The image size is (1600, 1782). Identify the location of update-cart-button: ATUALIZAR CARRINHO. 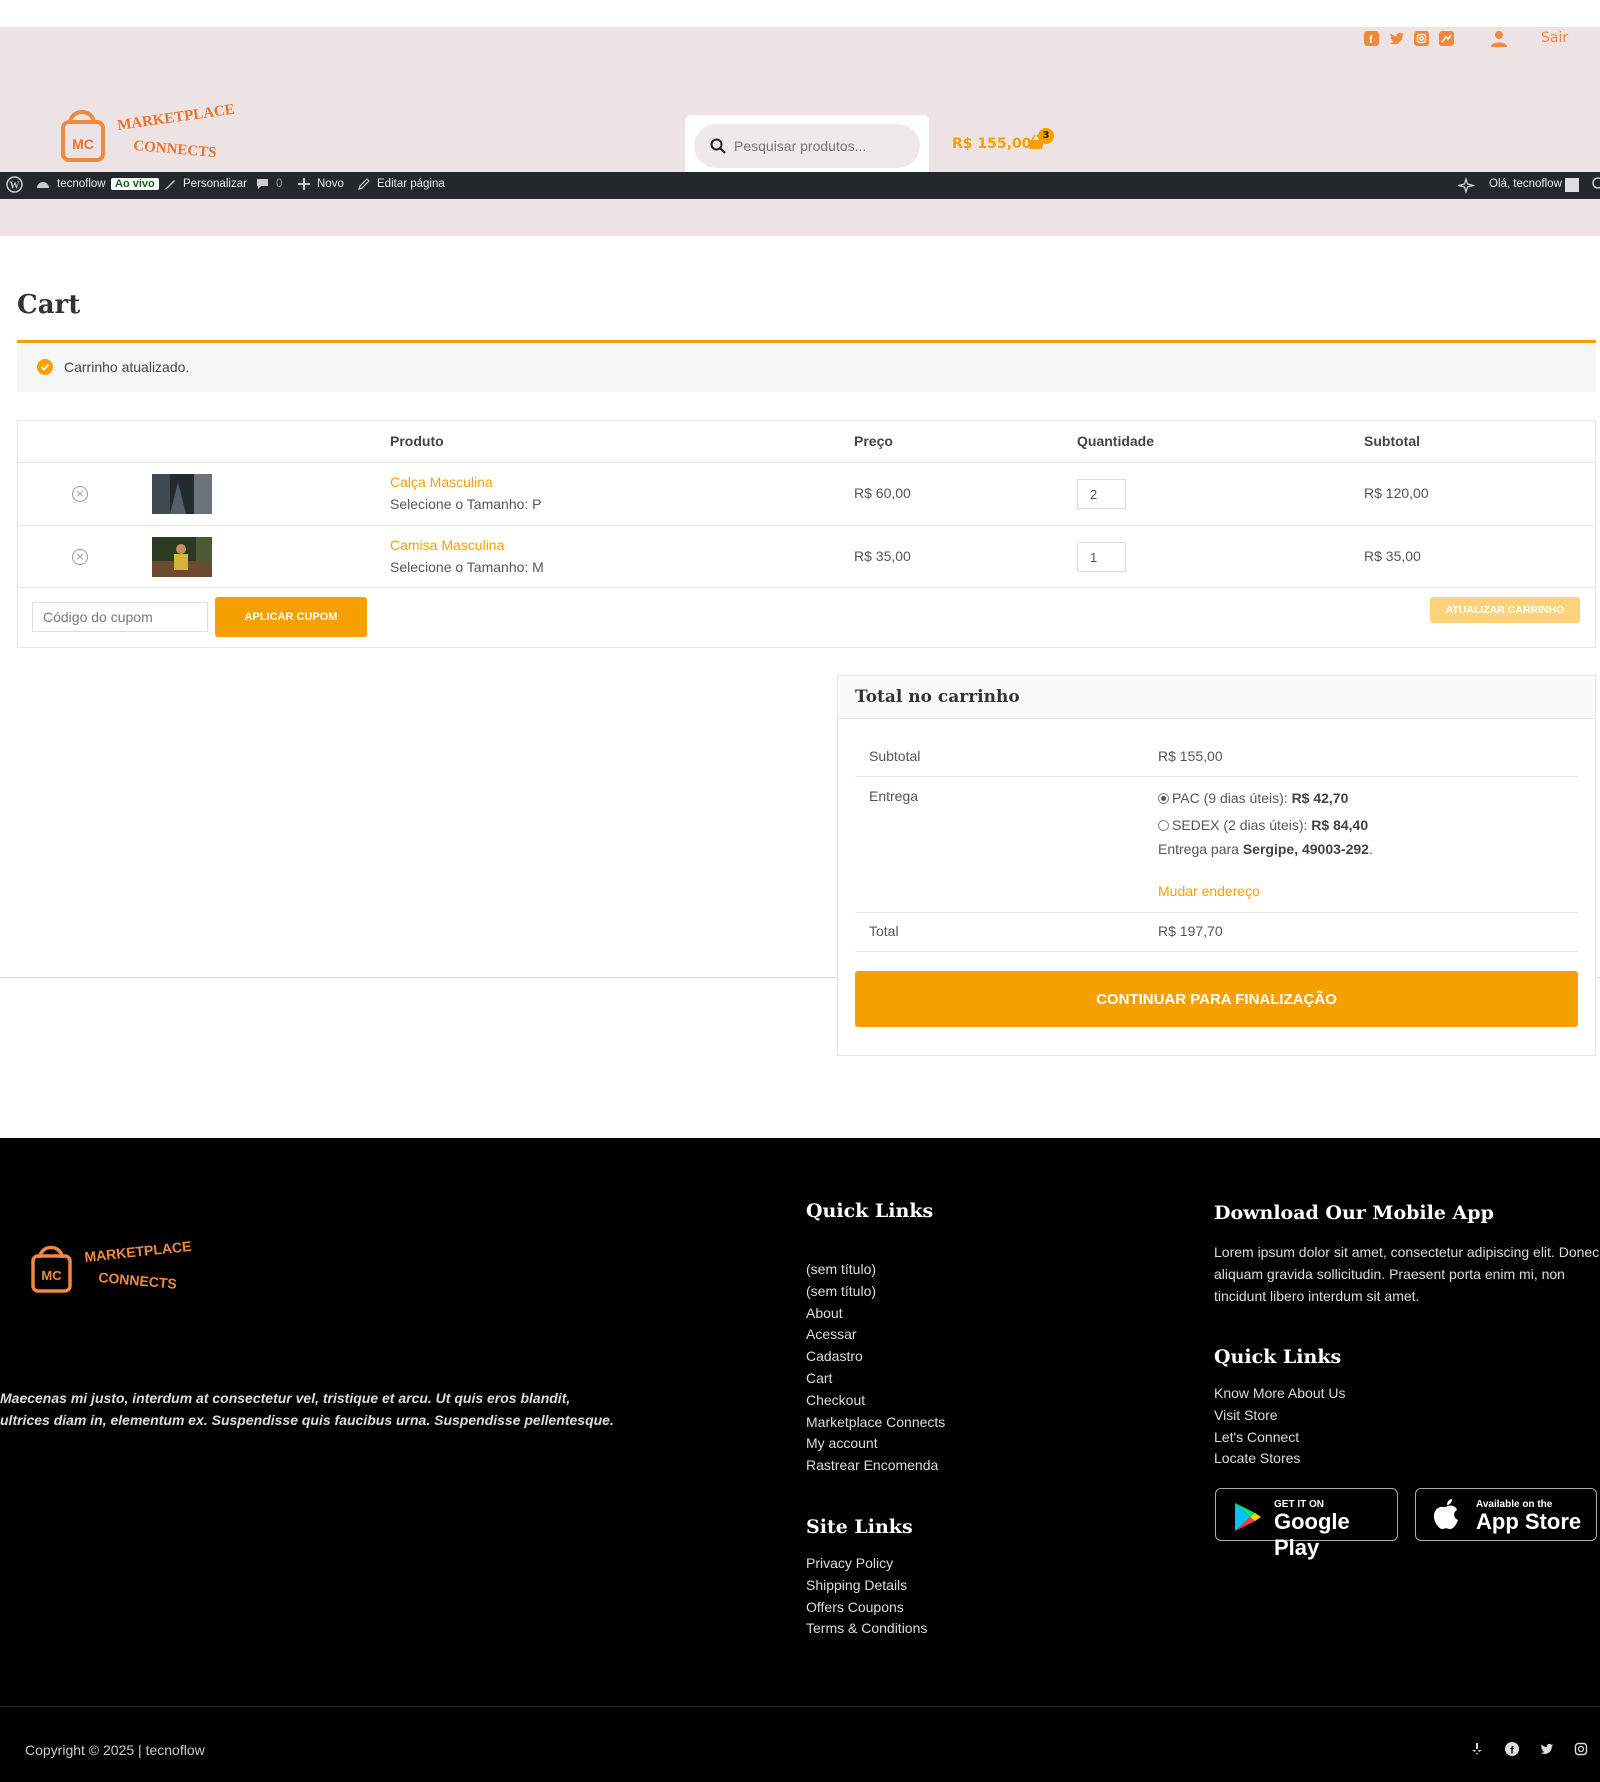
(1505, 610).